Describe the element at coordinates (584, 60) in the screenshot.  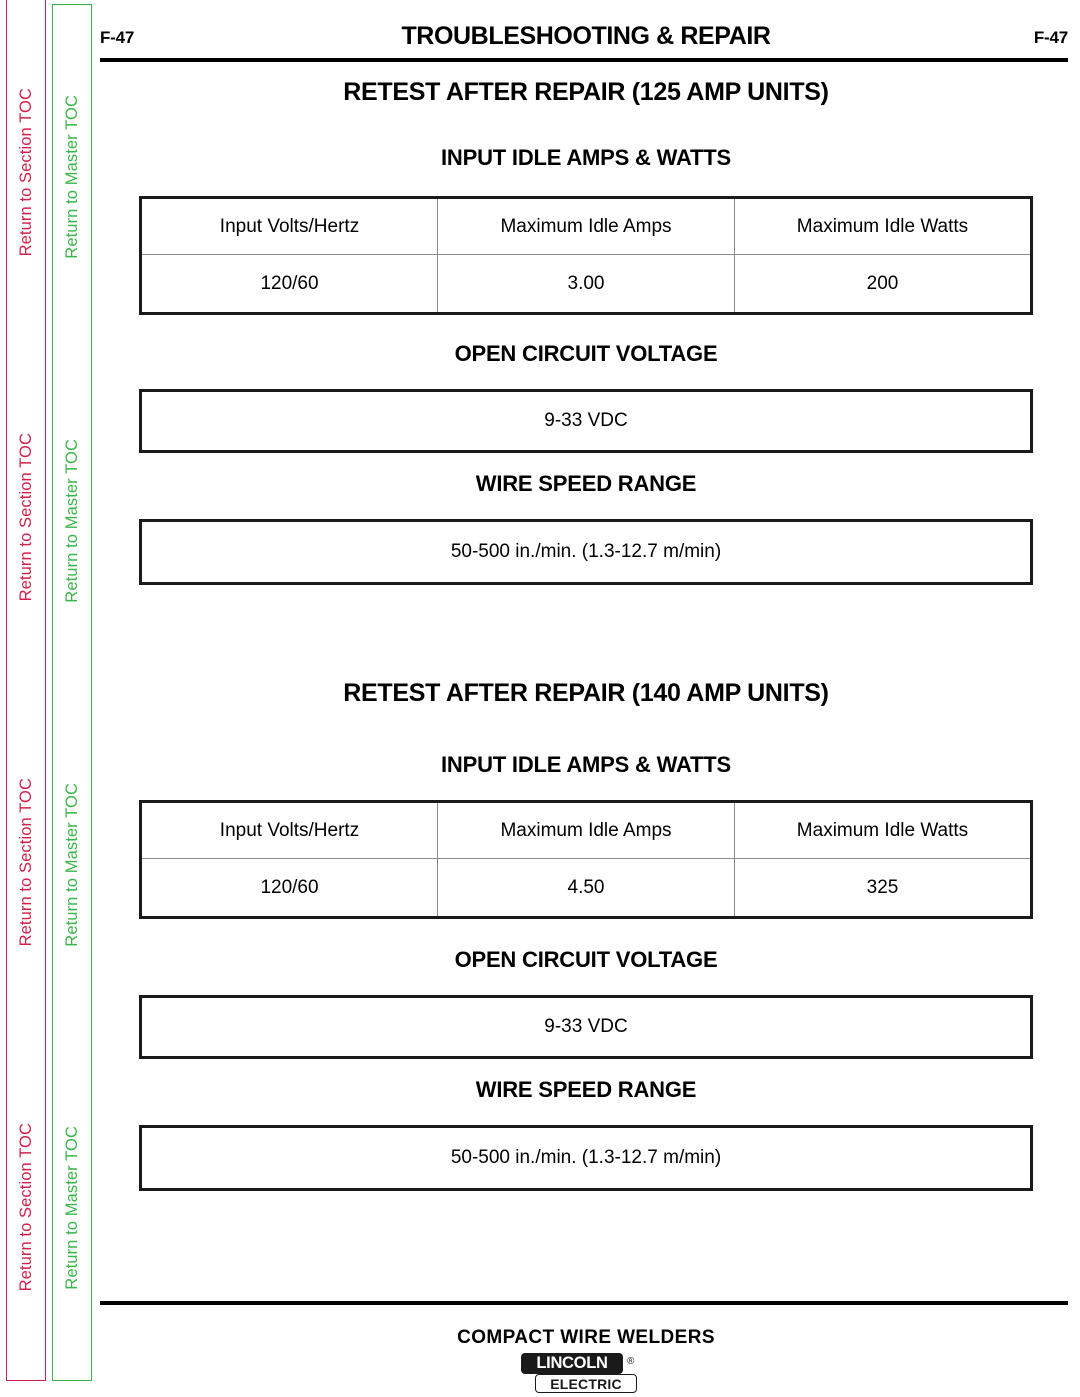
I see `header-divider` at that location.